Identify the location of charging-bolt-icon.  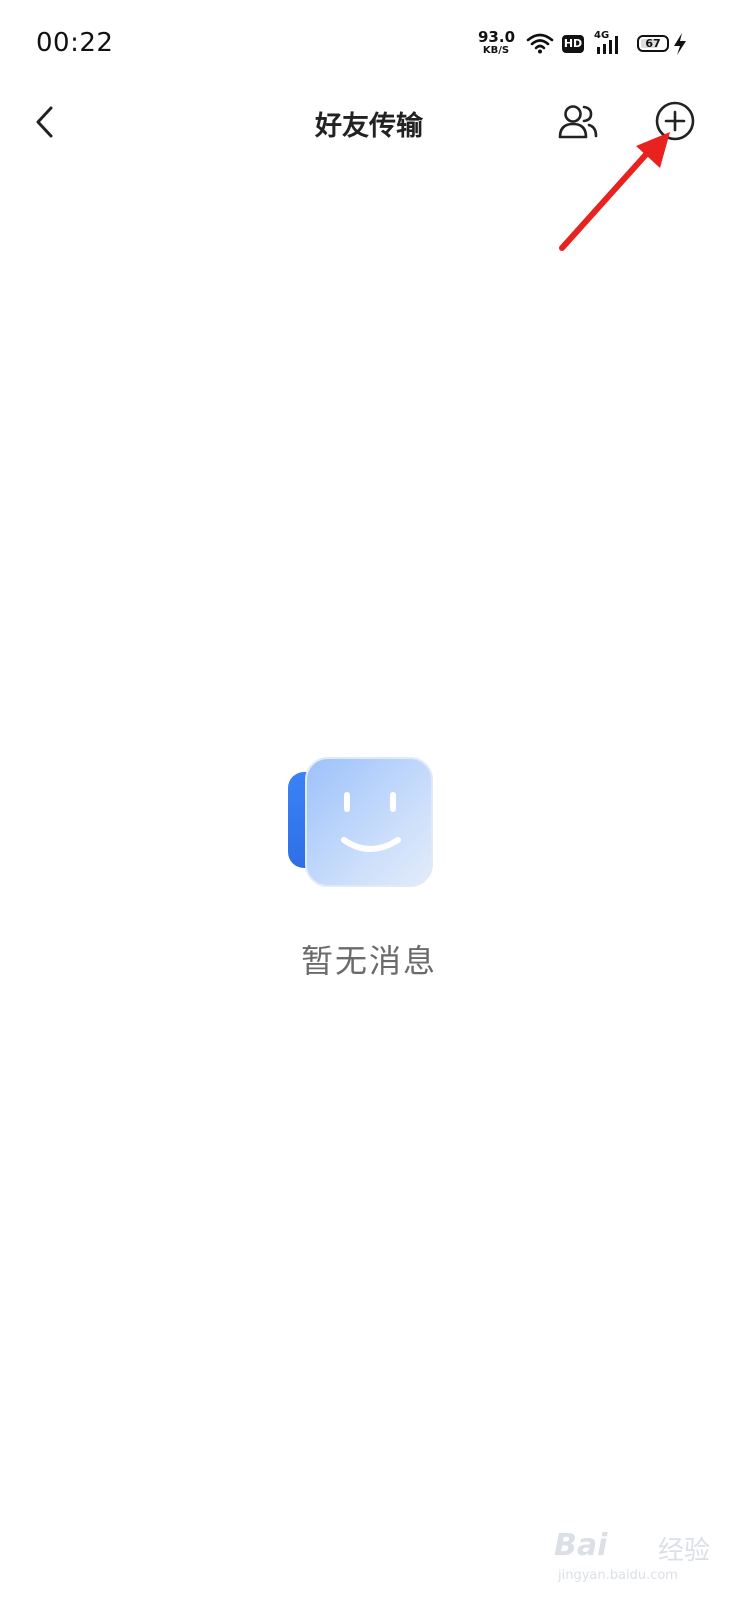
(680, 44).